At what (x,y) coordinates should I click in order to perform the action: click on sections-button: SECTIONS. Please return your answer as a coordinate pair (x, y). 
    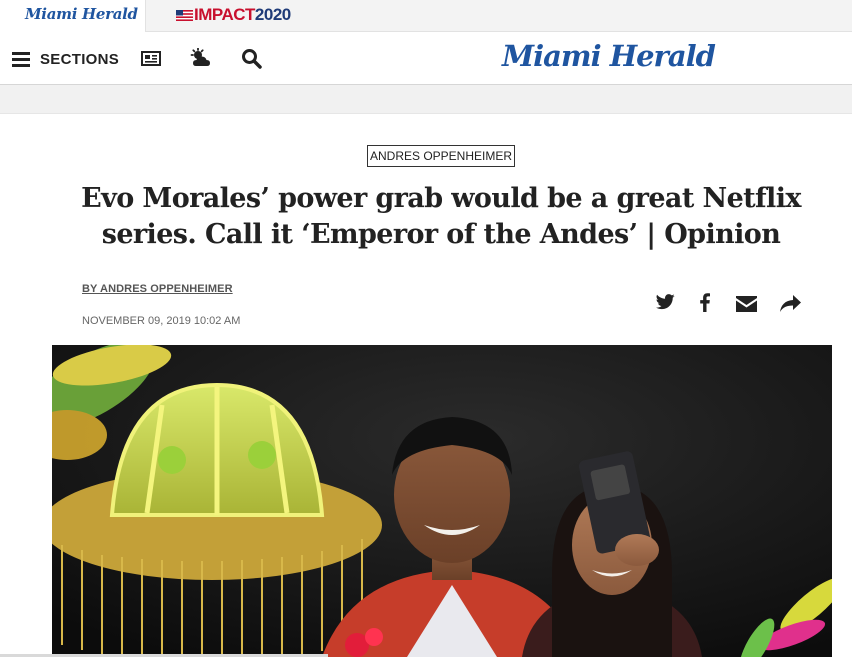
    Looking at the image, I should click on (65, 59).